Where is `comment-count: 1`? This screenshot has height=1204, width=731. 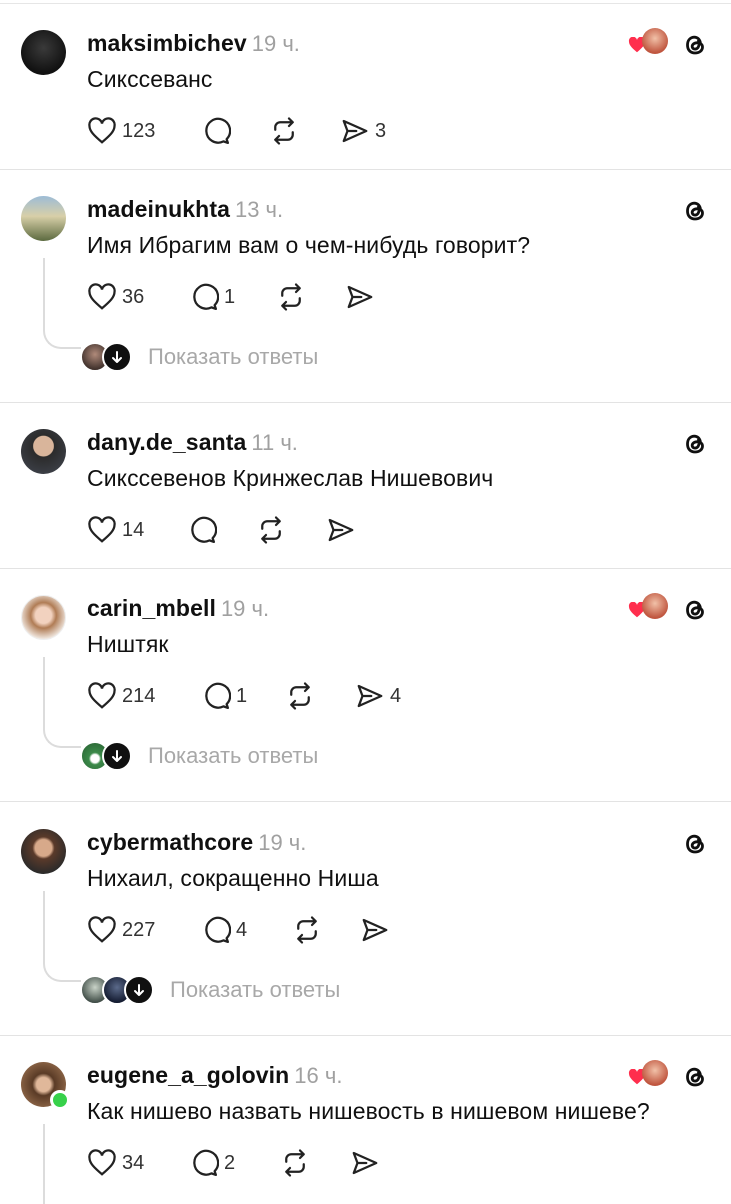 comment-count: 1 is located at coordinates (242, 695).